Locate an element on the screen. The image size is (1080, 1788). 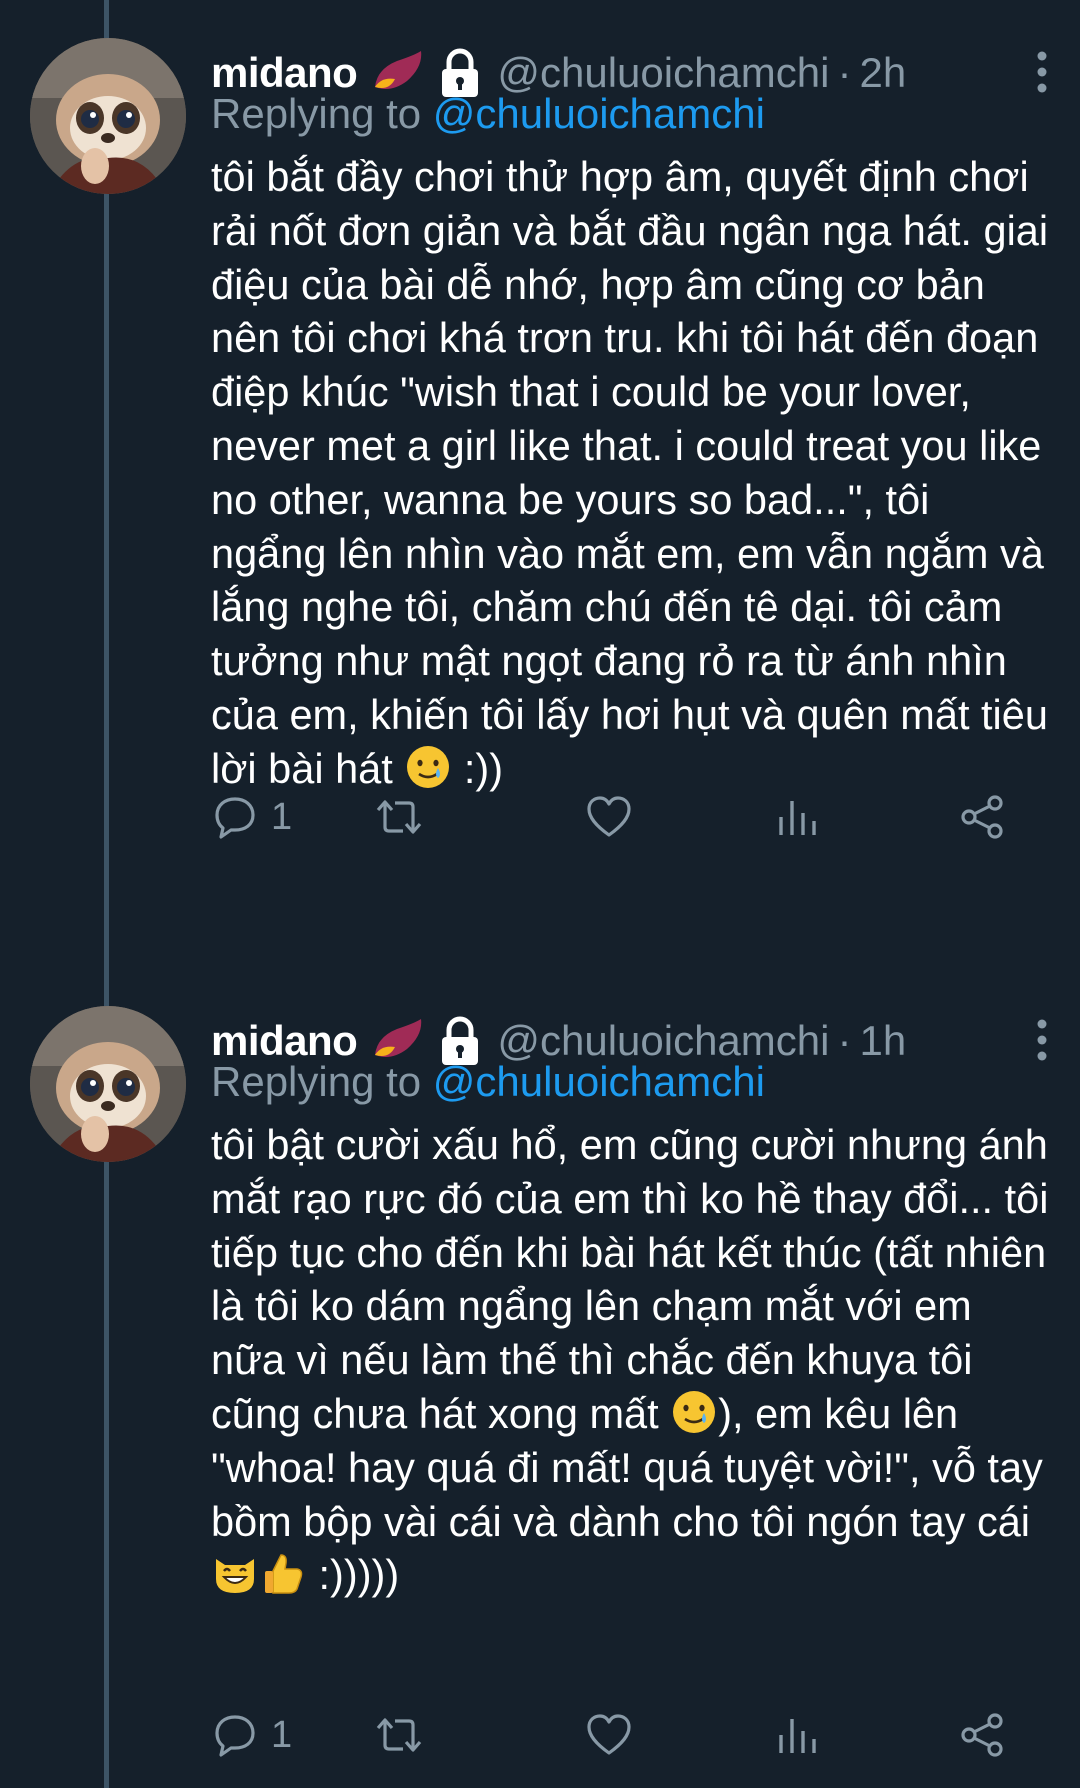
thread-line is located at coordinates (106, 894).